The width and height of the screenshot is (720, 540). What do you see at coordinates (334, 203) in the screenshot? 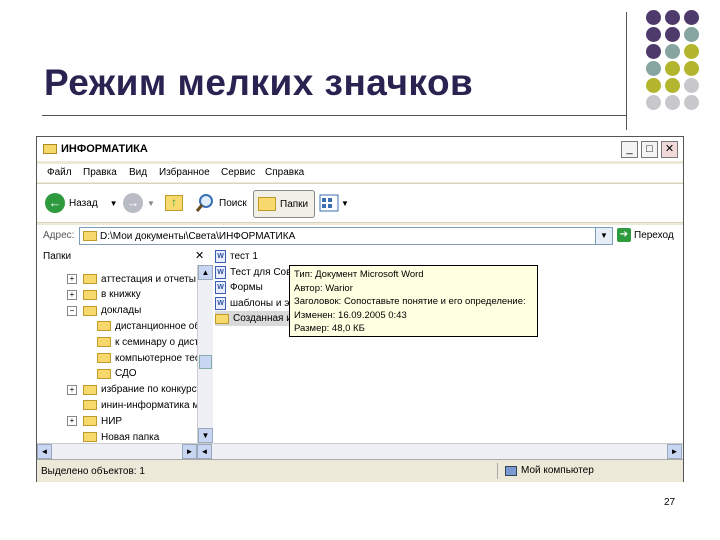
I see `views-button: ▼` at bounding box center [334, 203].